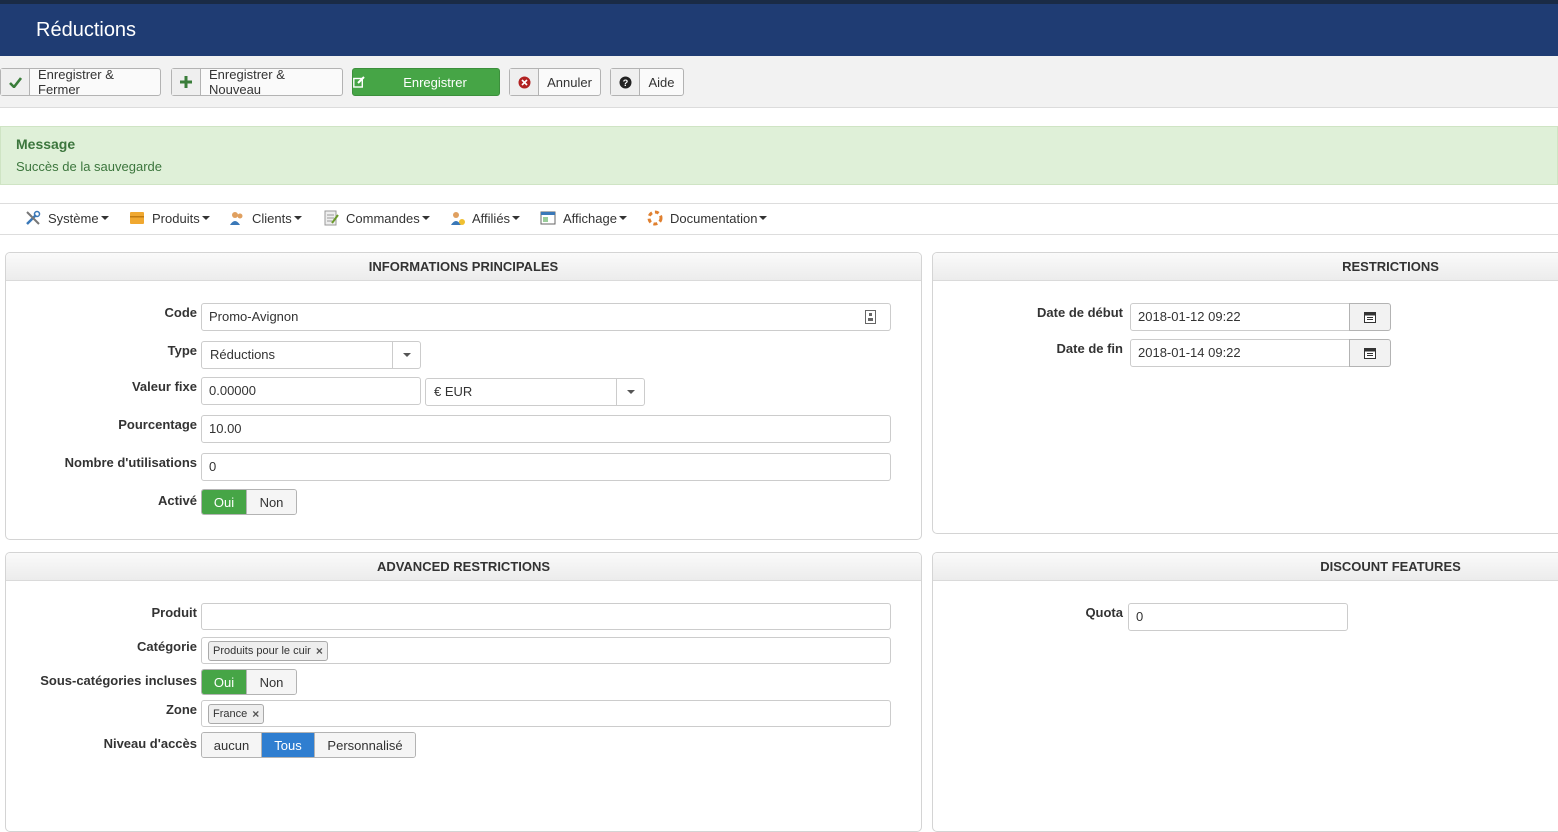  What do you see at coordinates (359, 82) in the screenshot?
I see `edit-icon` at bounding box center [359, 82].